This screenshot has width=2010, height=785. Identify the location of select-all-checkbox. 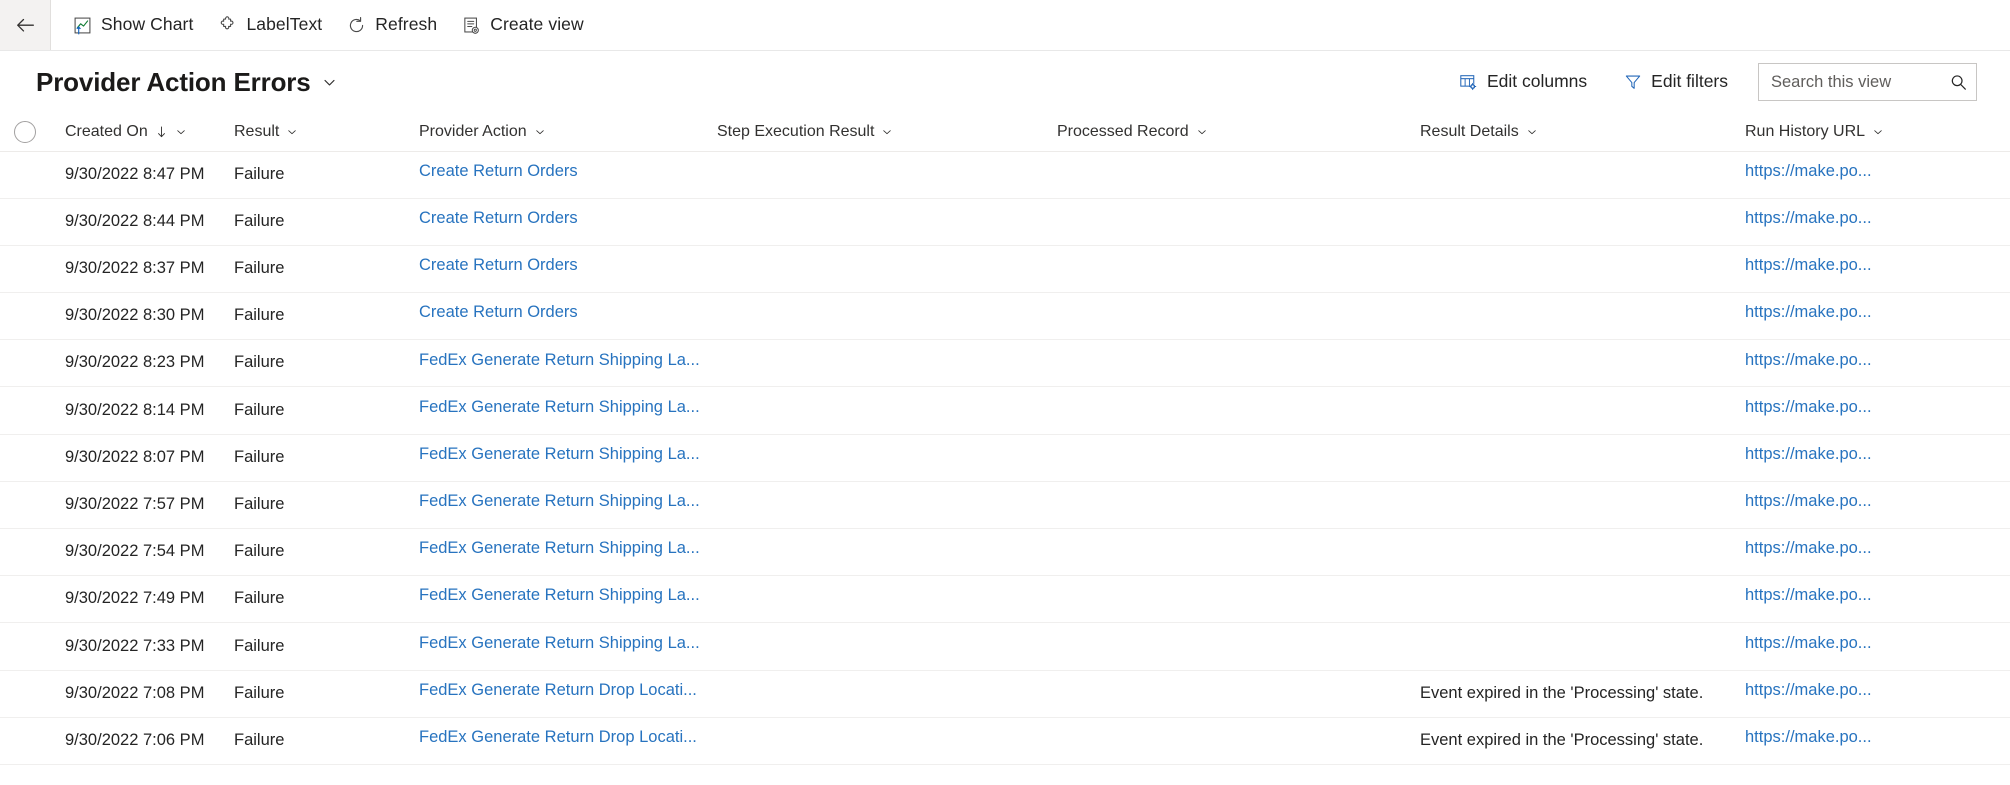
(24, 131).